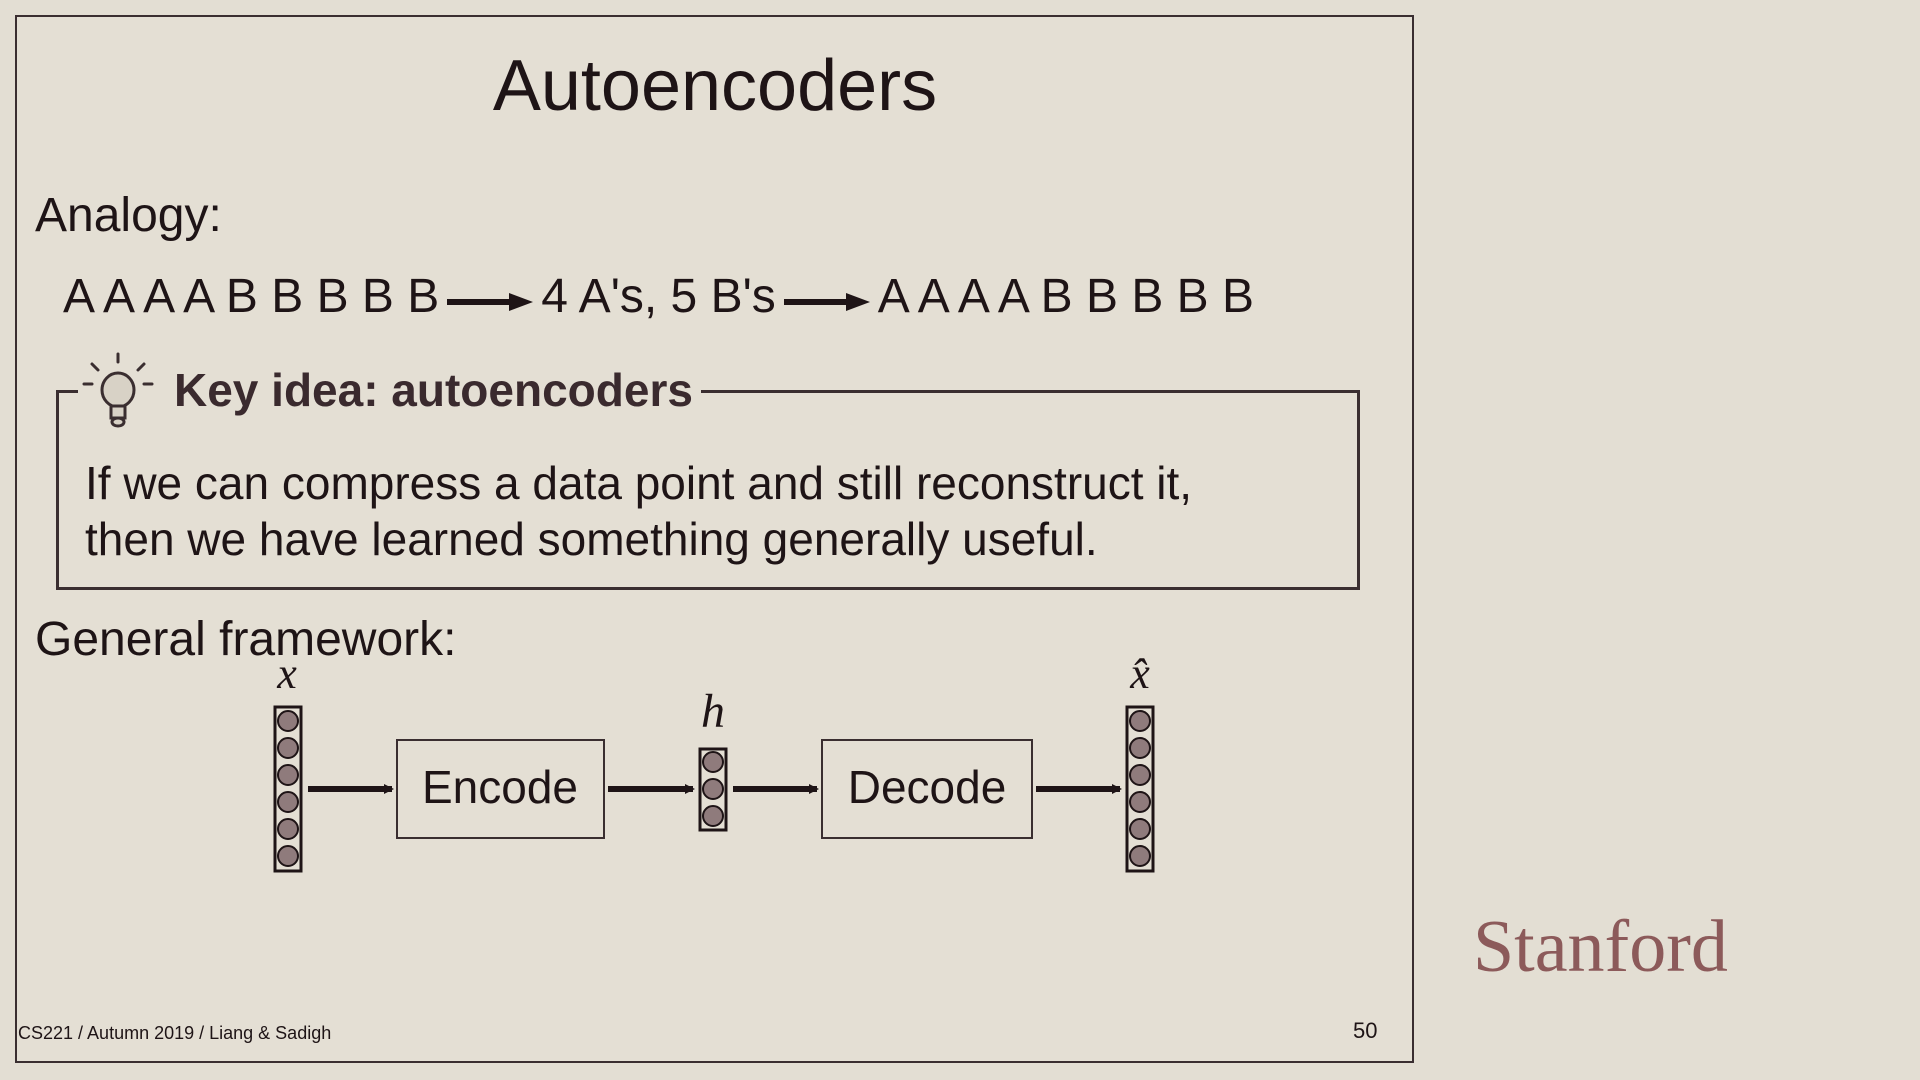 This screenshot has height=1080, width=1920. What do you see at coordinates (1139, 673) in the screenshot?
I see `output-symbol: x̂` at bounding box center [1139, 673].